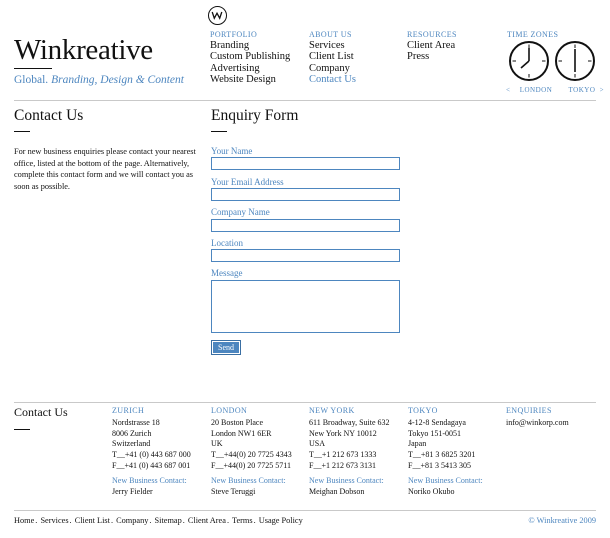  I want to click on office-phone: T__+44(0) 20 7725 4343, so click(251, 455).